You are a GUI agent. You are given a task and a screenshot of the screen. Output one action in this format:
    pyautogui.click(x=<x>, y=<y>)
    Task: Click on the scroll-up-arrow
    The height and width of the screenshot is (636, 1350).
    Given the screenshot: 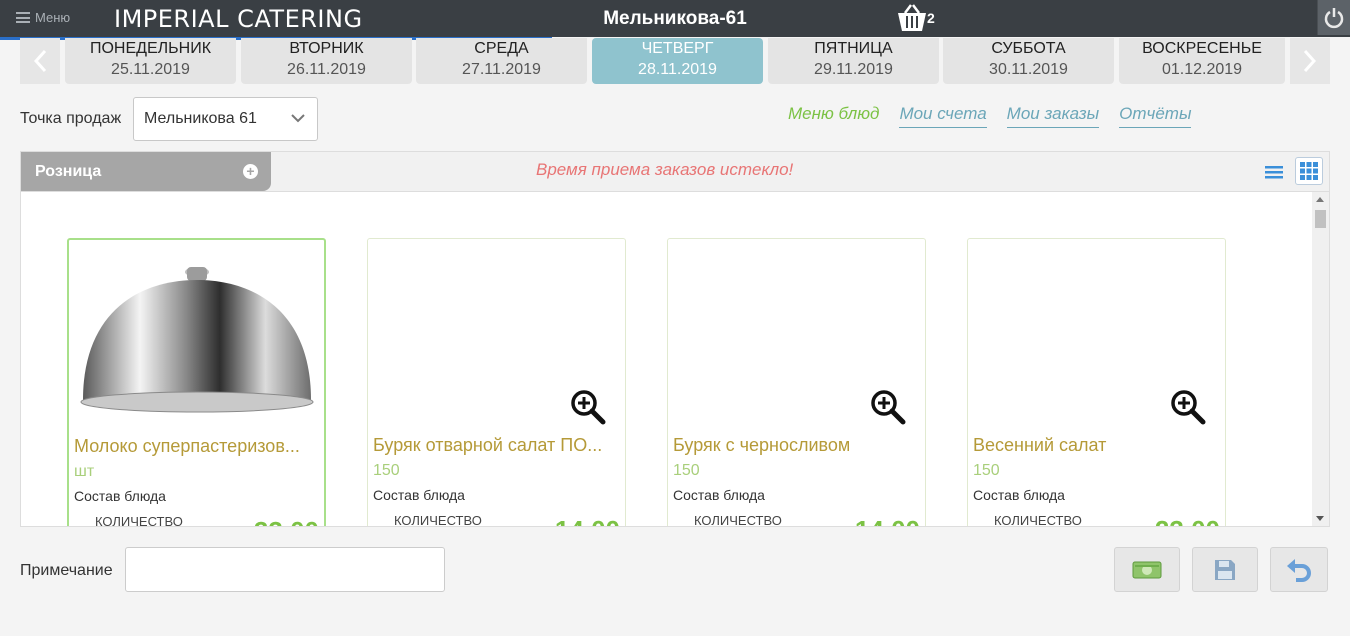 What is the action you would take?
    pyautogui.click(x=1320, y=199)
    